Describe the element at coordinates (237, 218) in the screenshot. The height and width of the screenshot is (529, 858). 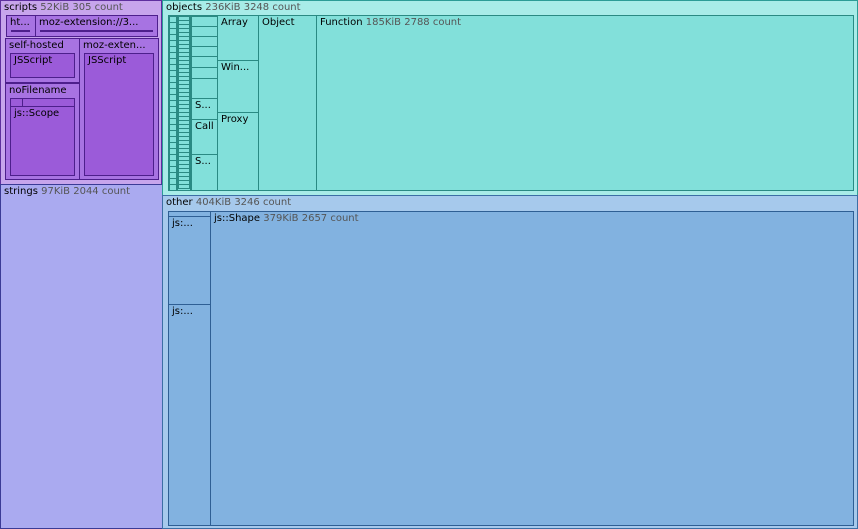
I see `other-shape-name: js::Shape` at that location.